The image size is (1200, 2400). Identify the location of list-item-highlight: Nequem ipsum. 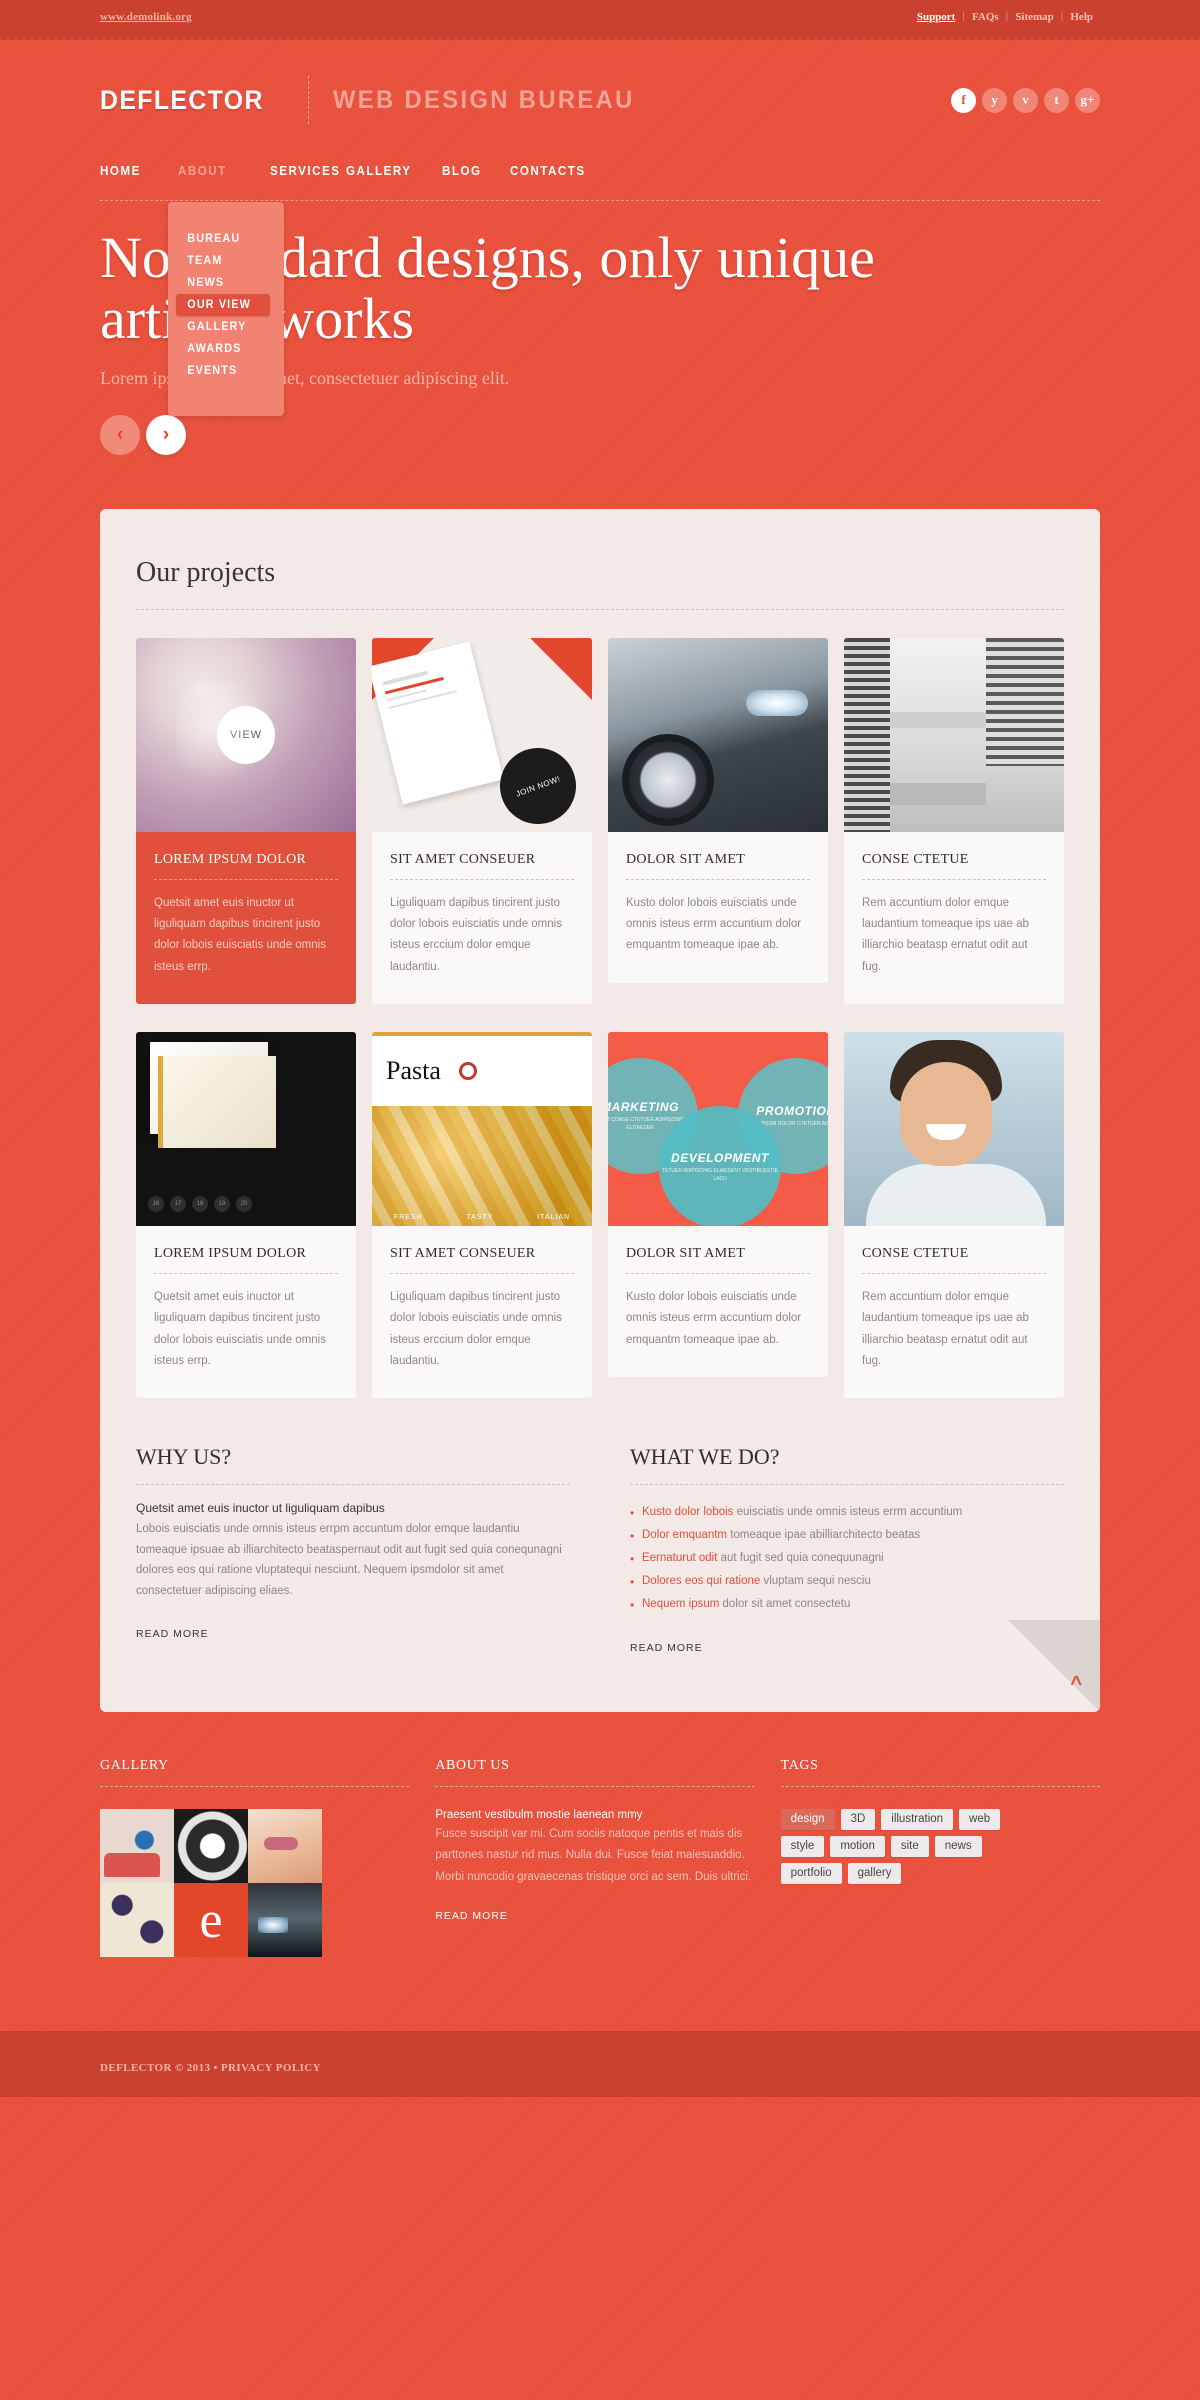
(681, 1604).